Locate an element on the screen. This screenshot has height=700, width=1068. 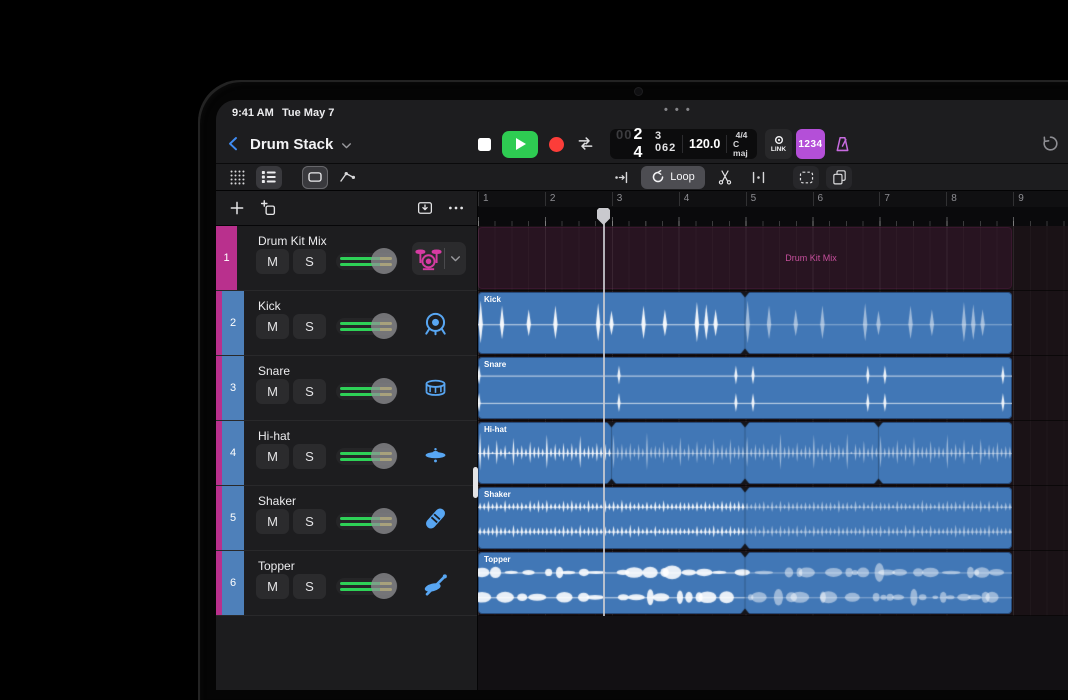
stop-button is located at coordinates (484, 144).